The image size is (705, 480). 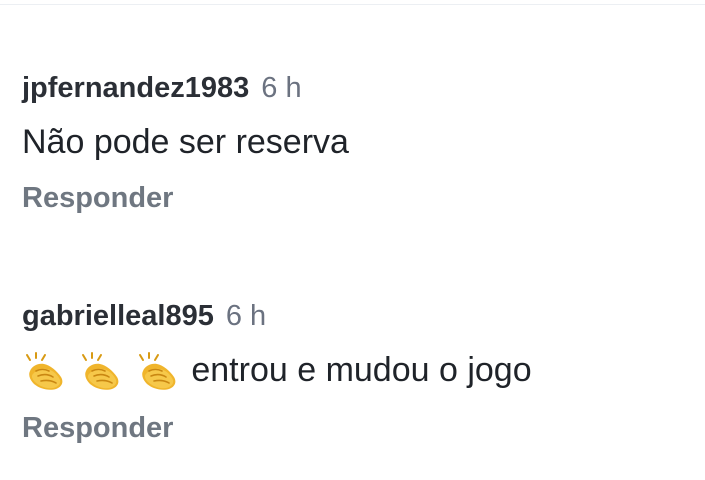 I want to click on top-divider, so click(x=352, y=4).